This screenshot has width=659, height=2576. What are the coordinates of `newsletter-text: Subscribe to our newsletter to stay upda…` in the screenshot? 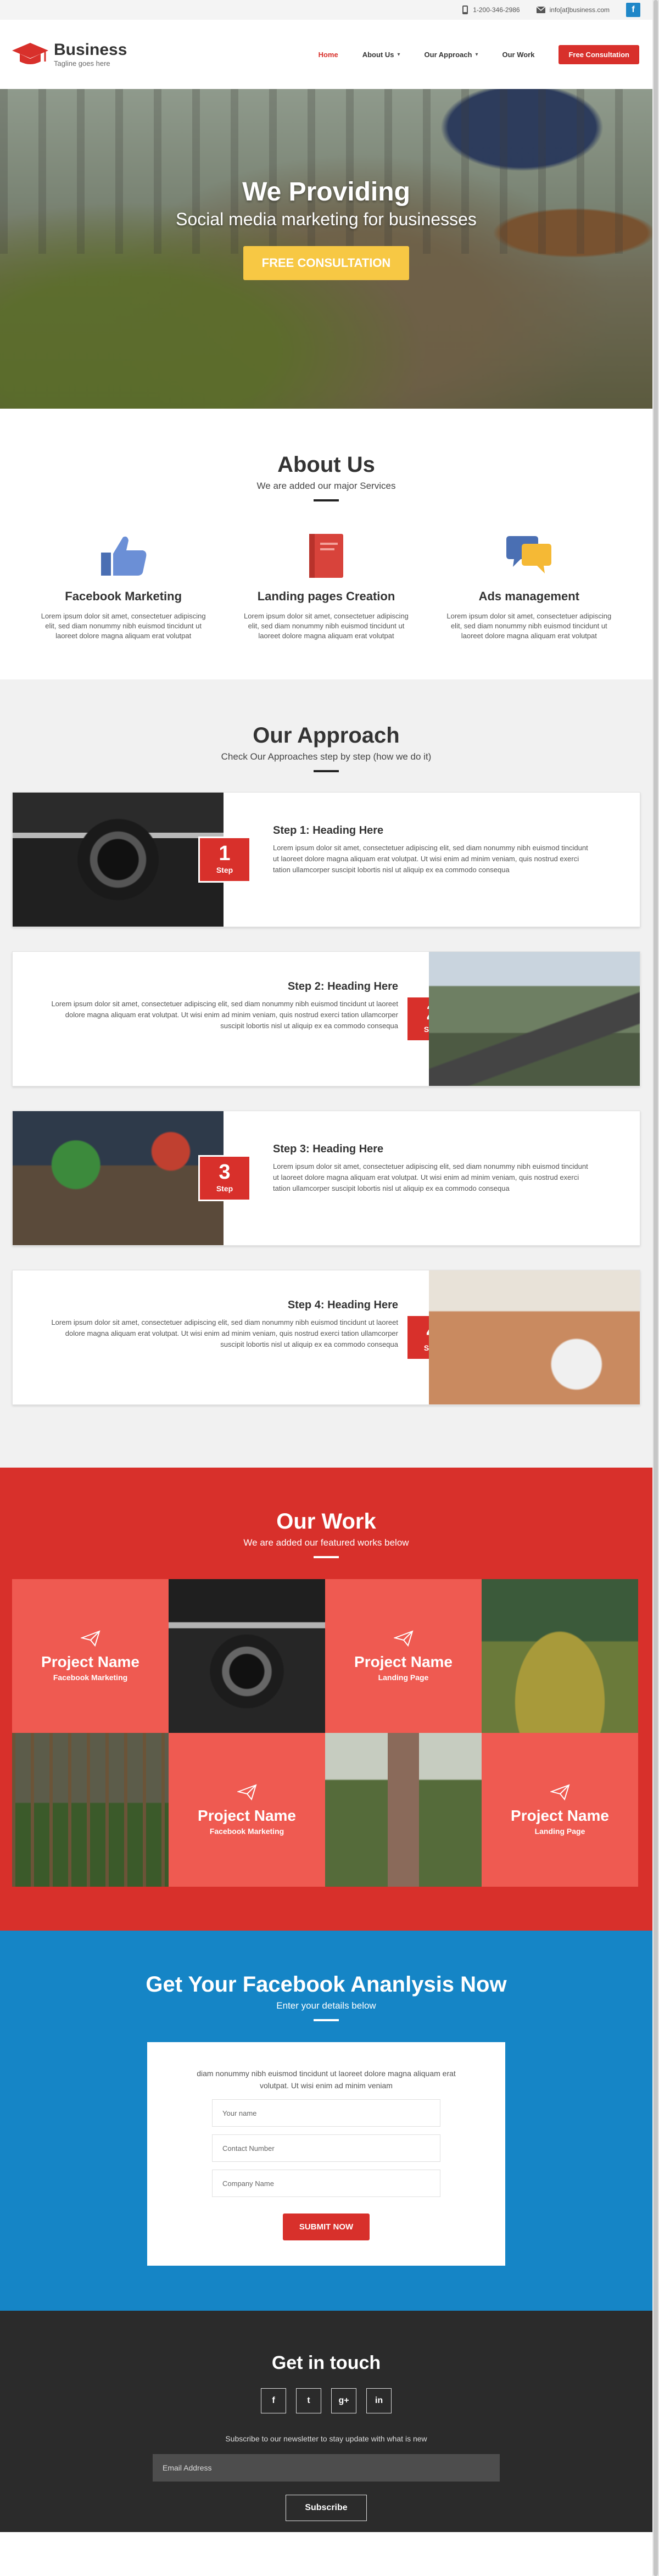 It's located at (326, 2438).